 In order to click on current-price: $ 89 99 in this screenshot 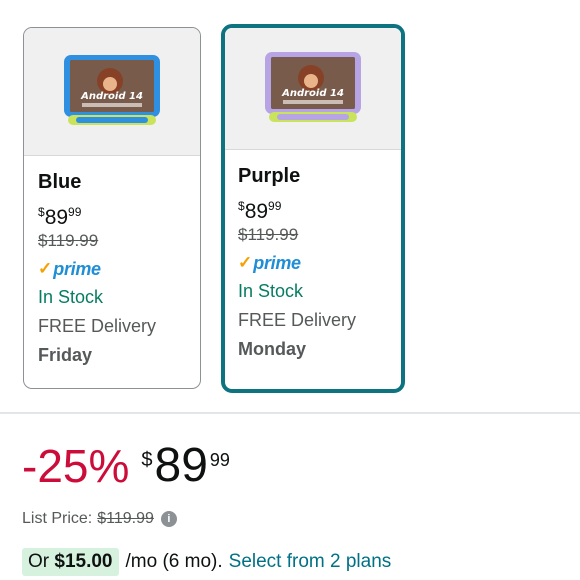, I will do `click(185, 465)`.